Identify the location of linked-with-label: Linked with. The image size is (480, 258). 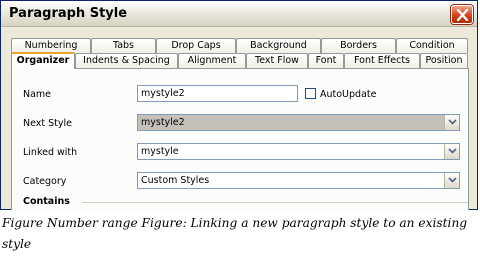
(50, 152).